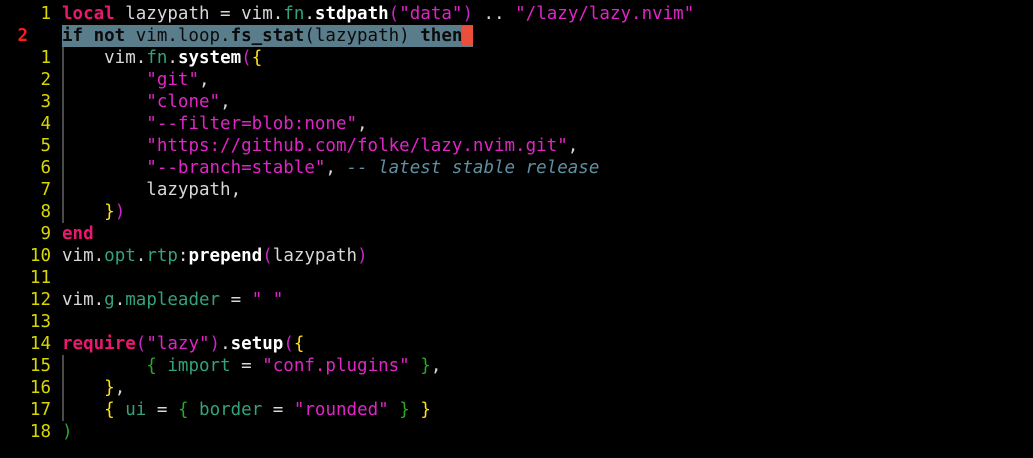 This screenshot has height=458, width=1033. I want to click on code-token: border, so click(231, 410).